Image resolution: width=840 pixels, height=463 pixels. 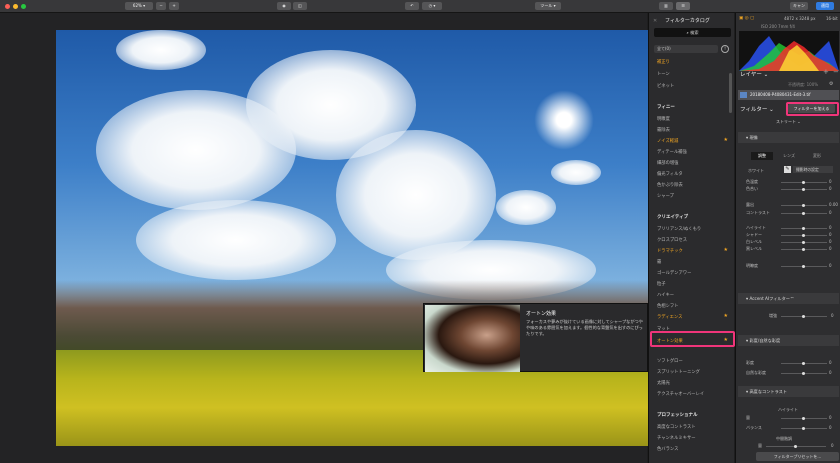 What do you see at coordinates (674, 273) in the screenshot?
I see `catalog-filter-item: ゴールデンアワー` at bounding box center [674, 273].